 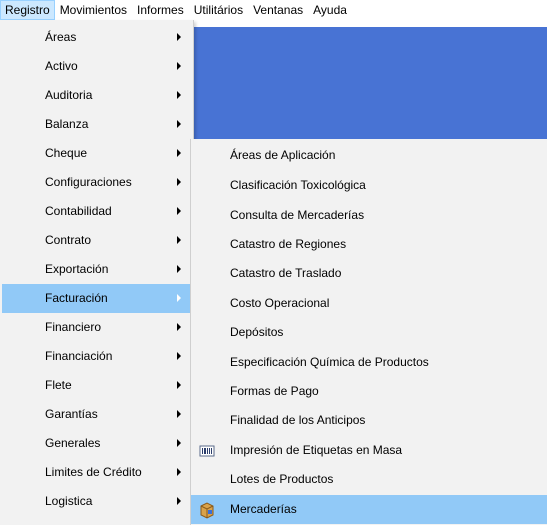 I want to click on submenu-item-depositos: Depósitos, so click(x=369, y=332).